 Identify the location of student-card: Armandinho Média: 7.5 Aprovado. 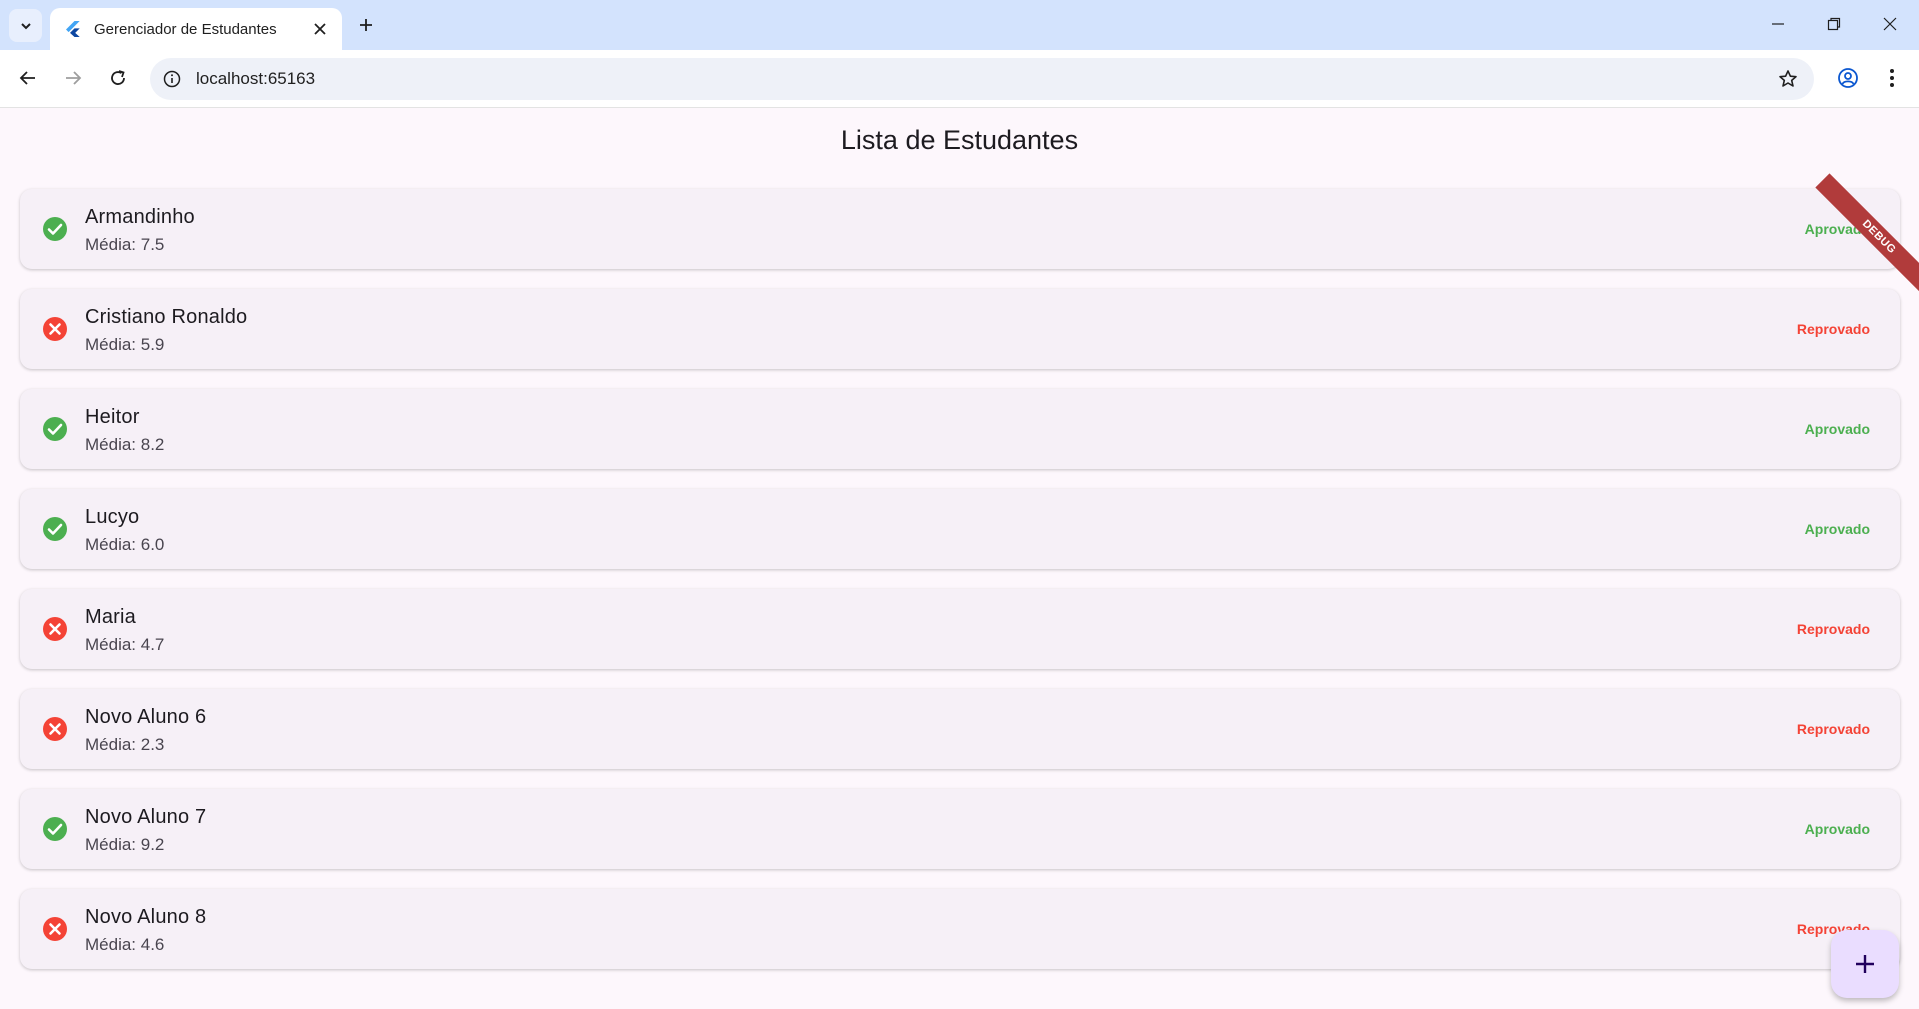
(960, 229).